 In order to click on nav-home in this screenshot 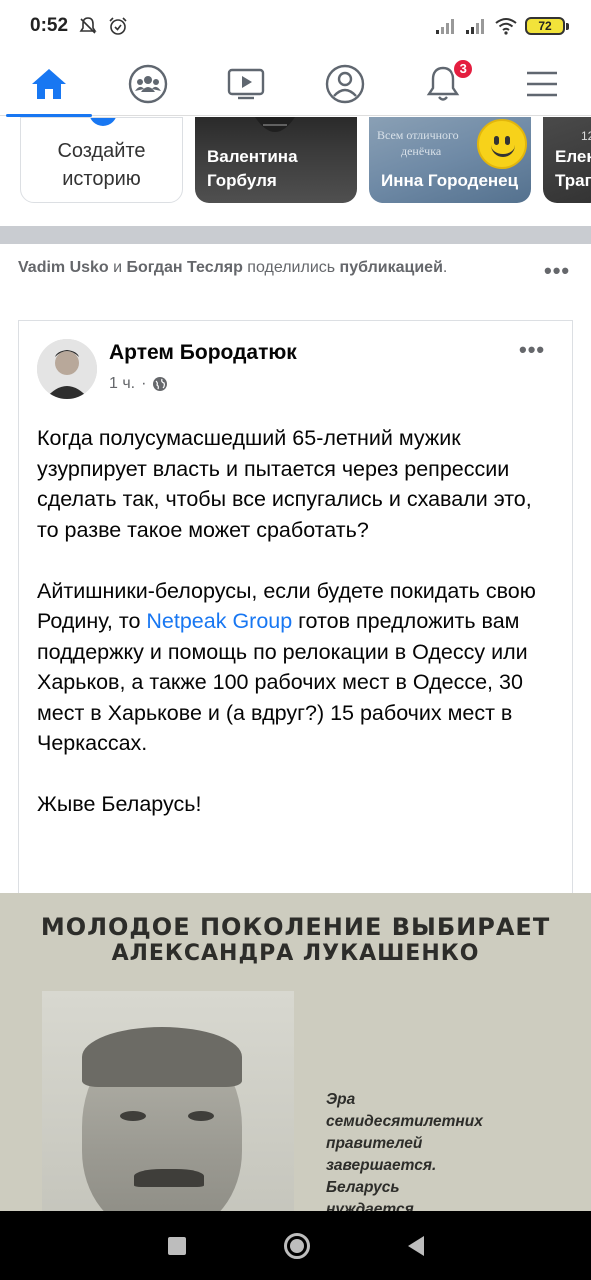, I will do `click(49, 84)`.